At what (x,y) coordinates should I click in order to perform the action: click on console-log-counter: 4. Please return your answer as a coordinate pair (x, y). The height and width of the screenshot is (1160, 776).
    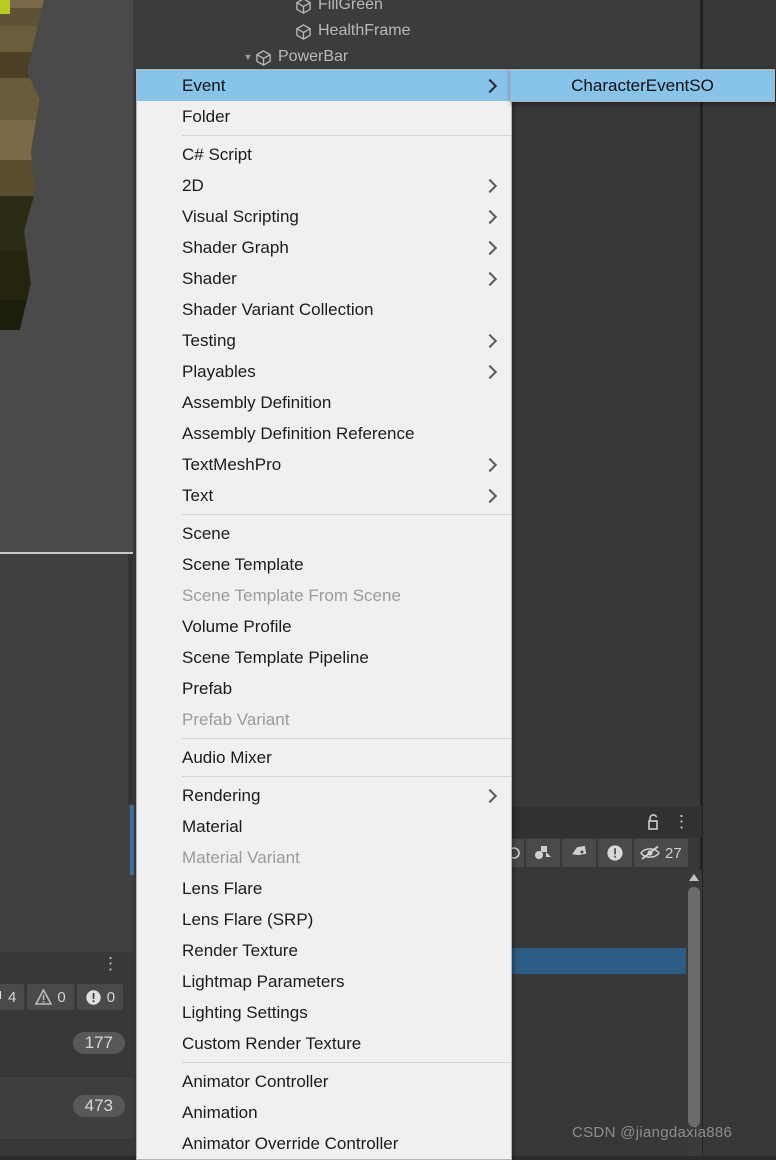
    Looking at the image, I should click on (12, 997).